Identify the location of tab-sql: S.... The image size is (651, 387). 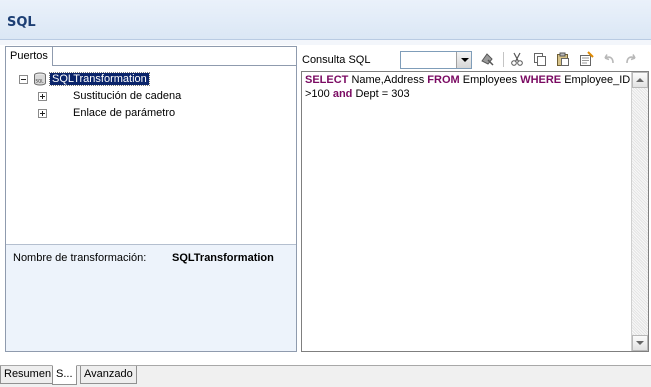
(64, 375).